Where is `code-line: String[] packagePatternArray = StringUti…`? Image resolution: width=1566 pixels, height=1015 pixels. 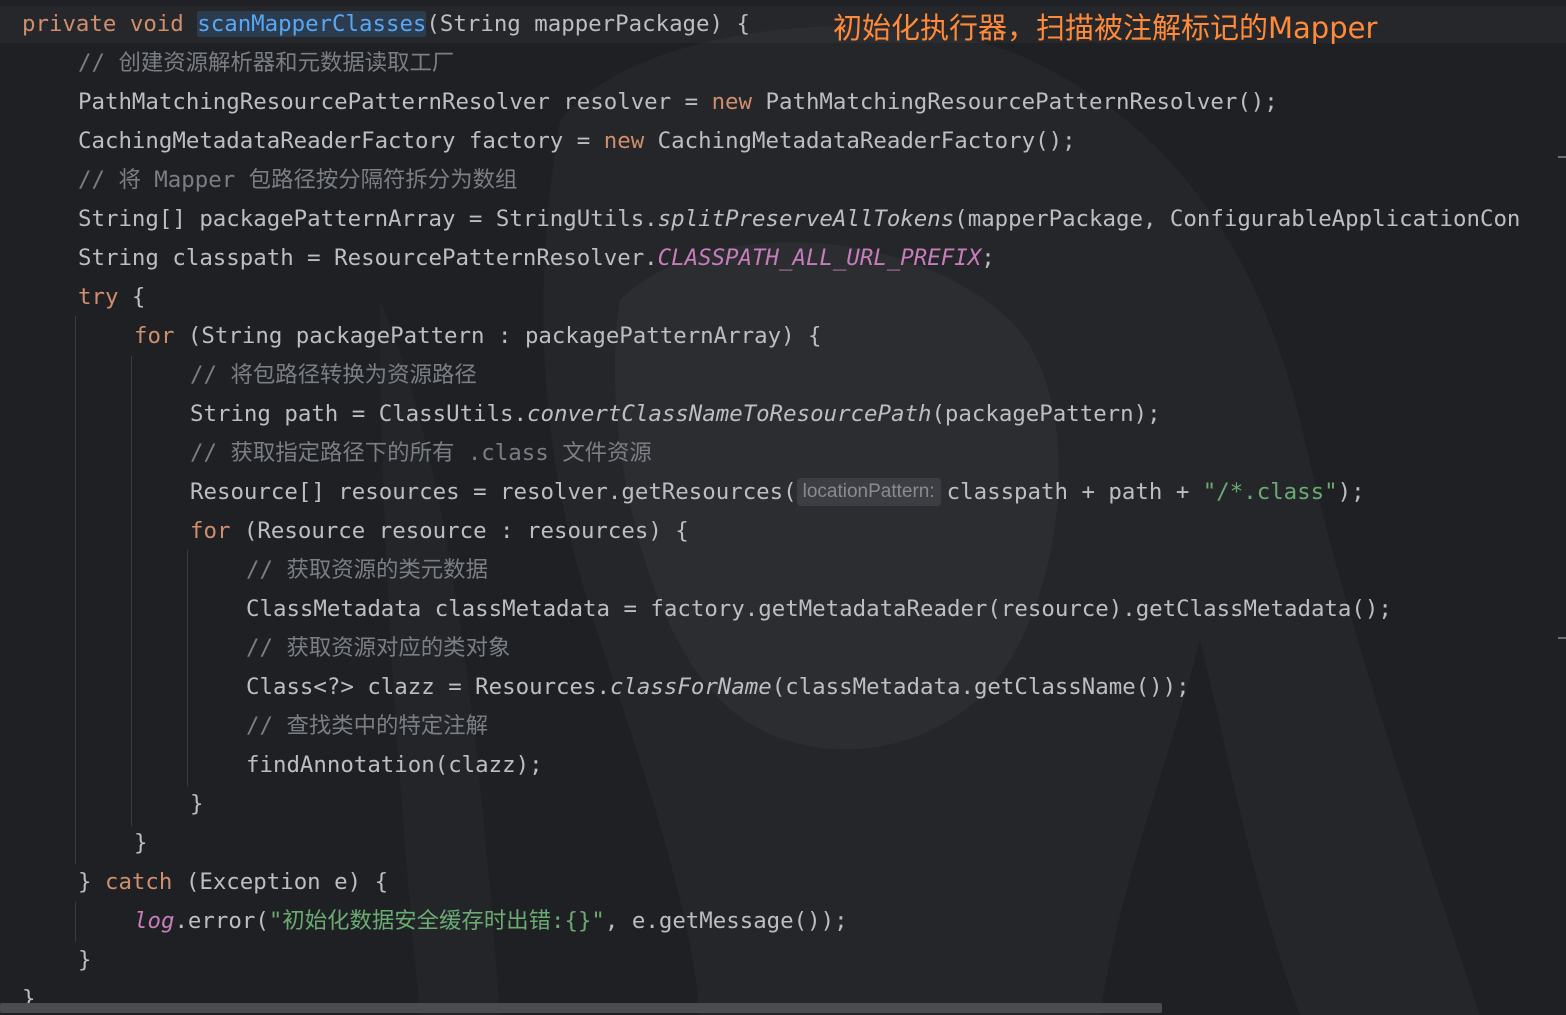 code-line: String[] packagePatternArray = StringUti… is located at coordinates (799, 219).